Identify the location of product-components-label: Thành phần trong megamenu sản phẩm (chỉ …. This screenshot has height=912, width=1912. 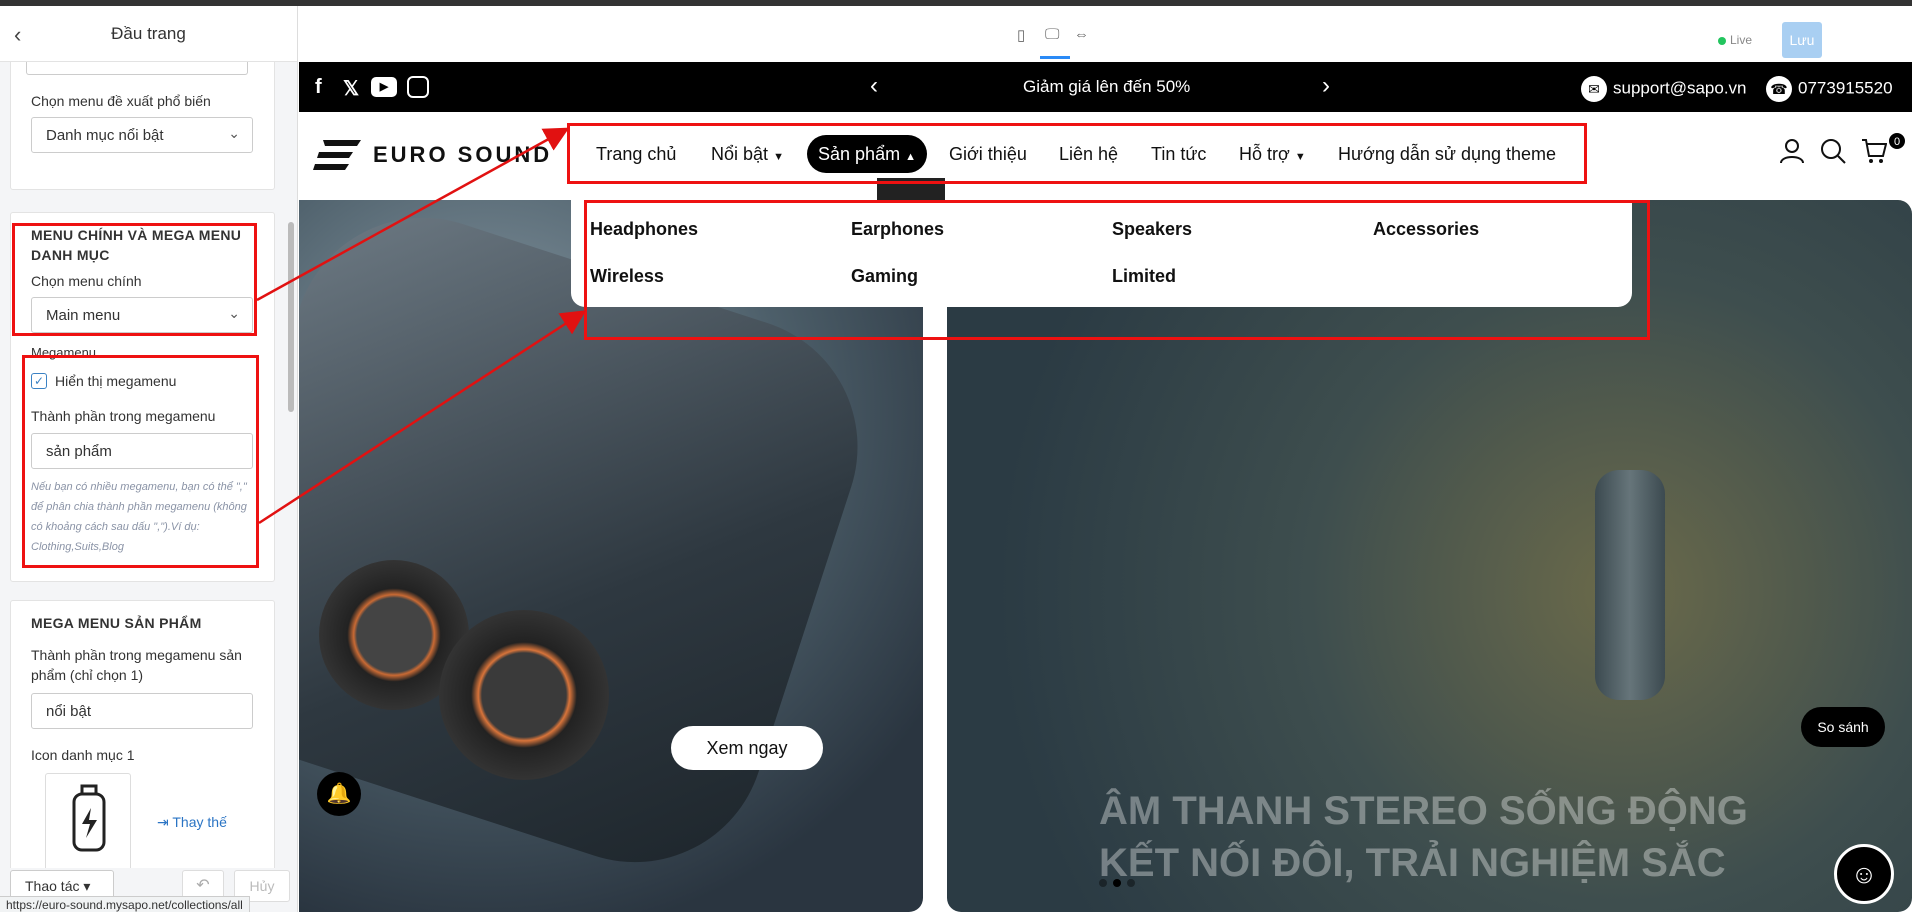
(136, 665).